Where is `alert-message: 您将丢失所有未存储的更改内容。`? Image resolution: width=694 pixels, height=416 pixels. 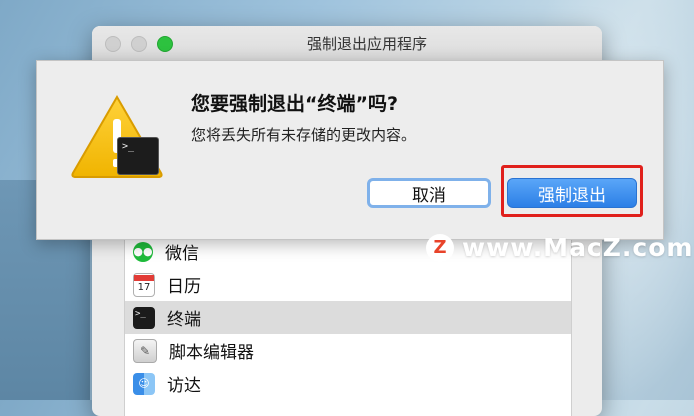 alert-message: 您将丢失所有未存储的更改内容。 is located at coordinates (304, 135).